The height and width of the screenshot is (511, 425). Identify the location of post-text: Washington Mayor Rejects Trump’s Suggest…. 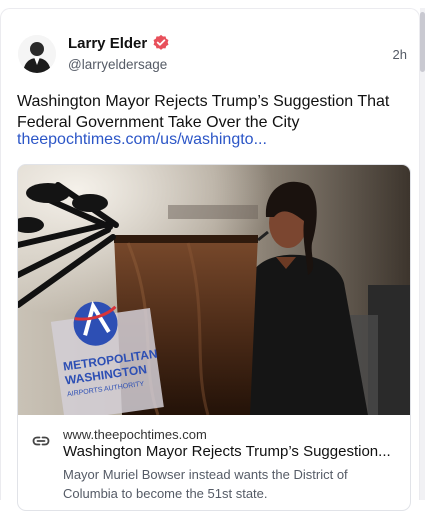
(203, 112).